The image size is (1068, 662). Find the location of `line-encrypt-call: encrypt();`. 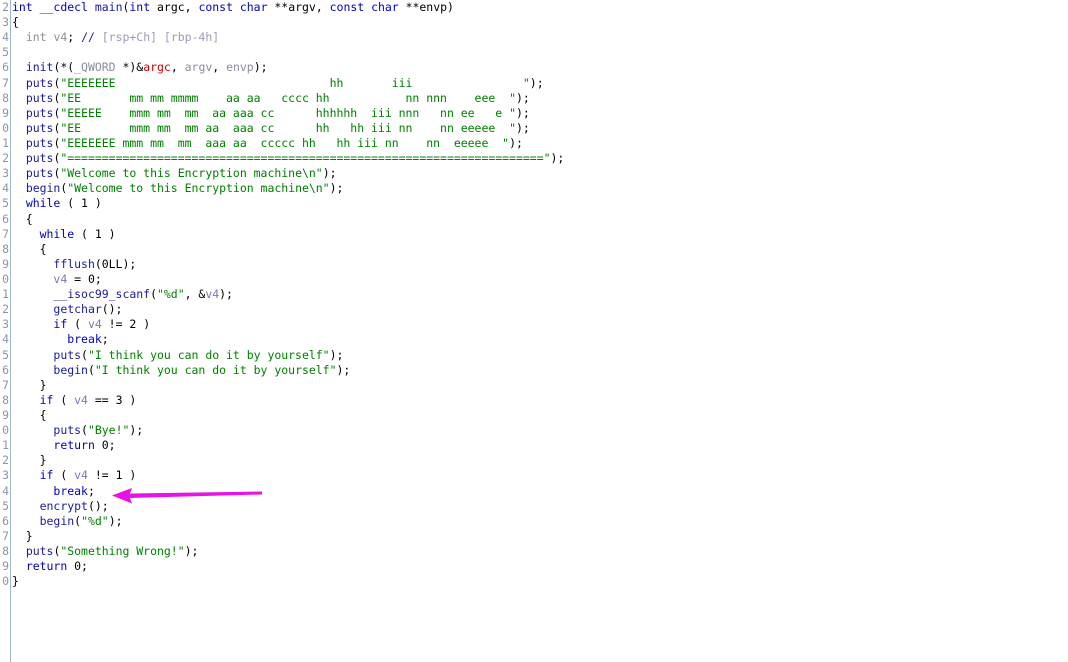

line-encrypt-call: encrypt(); is located at coordinates (540, 506).